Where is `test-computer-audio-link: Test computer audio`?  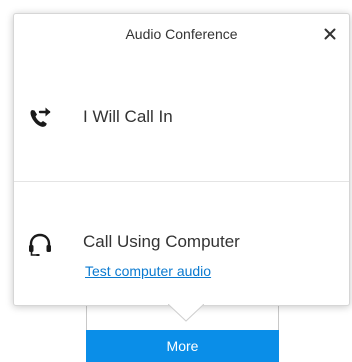
test-computer-audio-link: Test computer audio is located at coordinates (148, 271).